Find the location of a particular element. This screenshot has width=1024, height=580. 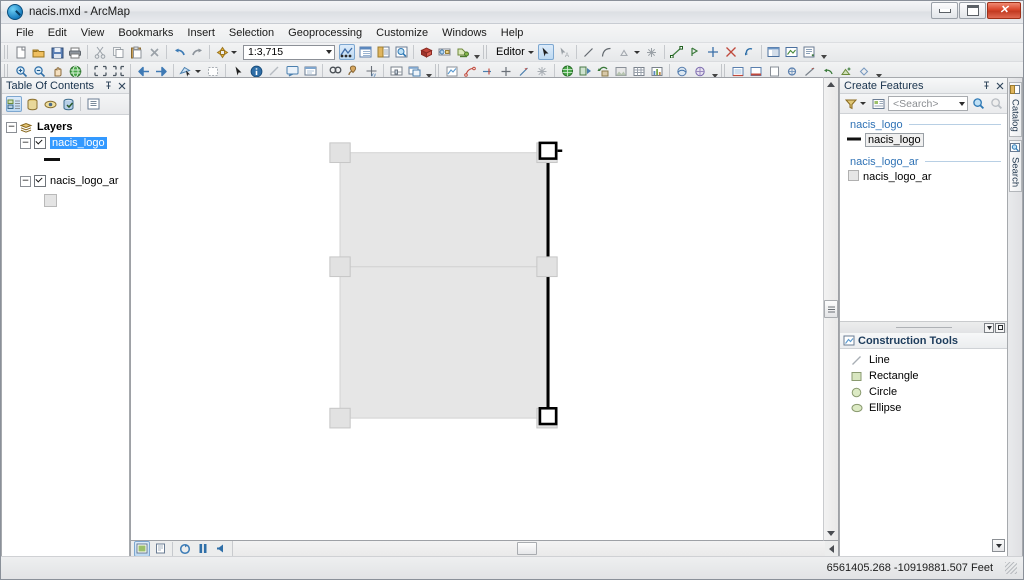

data-view-button is located at coordinates (142, 548).